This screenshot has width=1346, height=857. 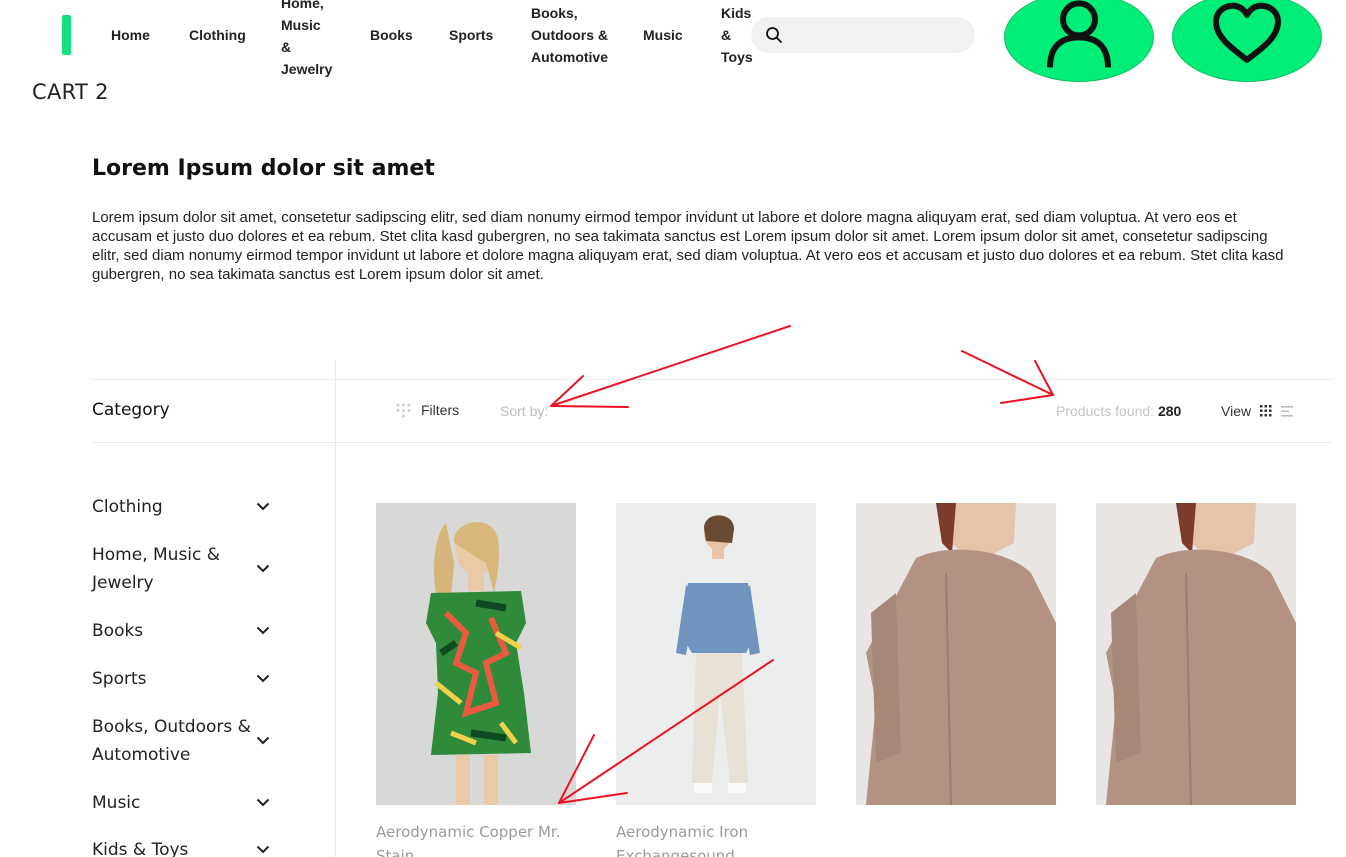 I want to click on category-label: Sports, so click(x=119, y=679).